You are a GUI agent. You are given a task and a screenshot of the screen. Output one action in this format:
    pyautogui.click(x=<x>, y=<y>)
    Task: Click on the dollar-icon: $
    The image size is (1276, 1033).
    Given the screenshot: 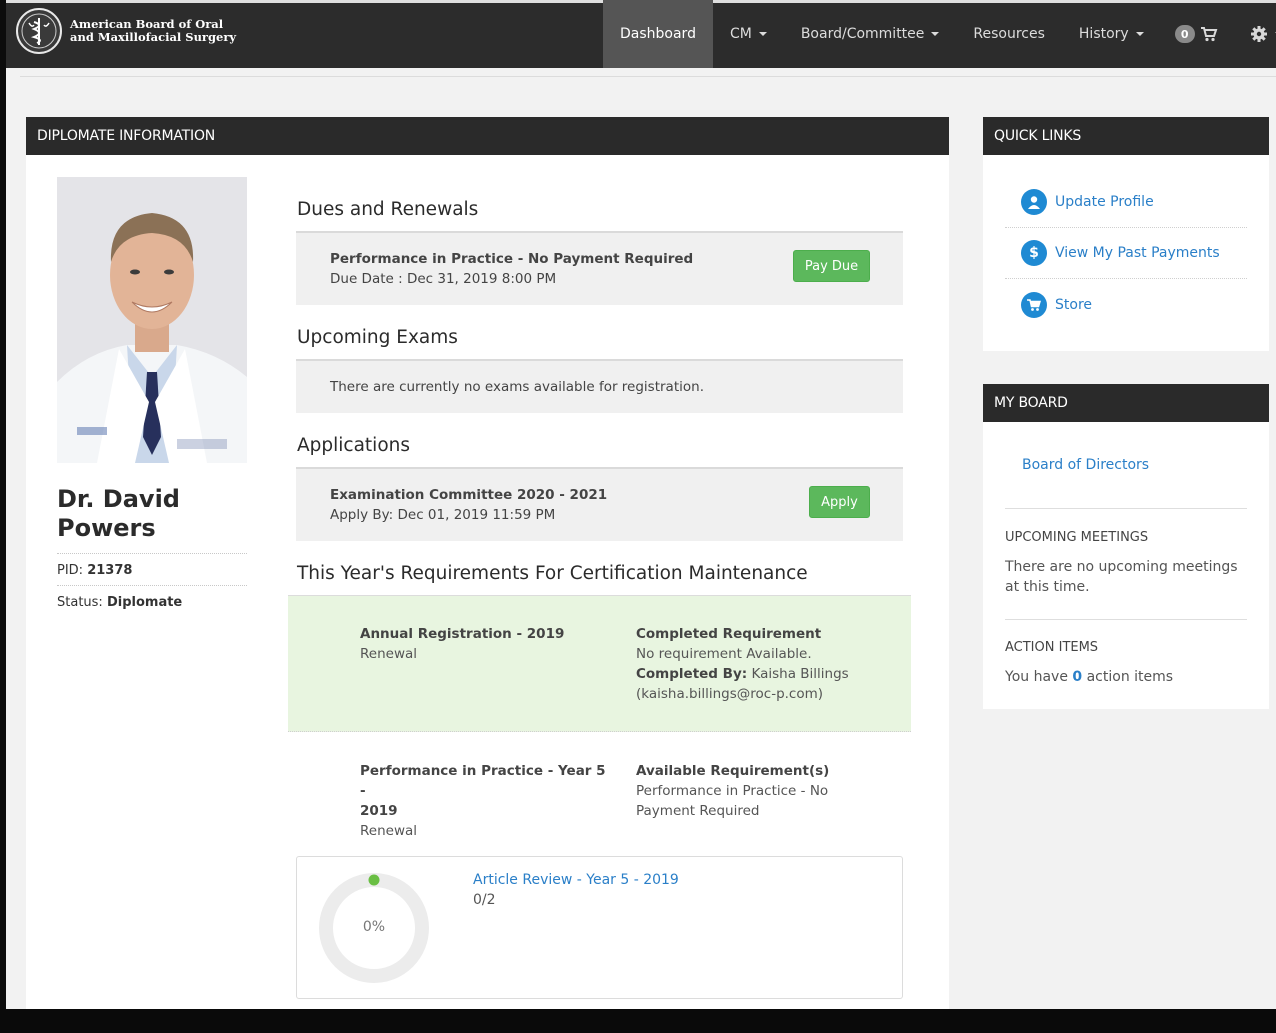 What is the action you would take?
    pyautogui.click(x=1034, y=253)
    